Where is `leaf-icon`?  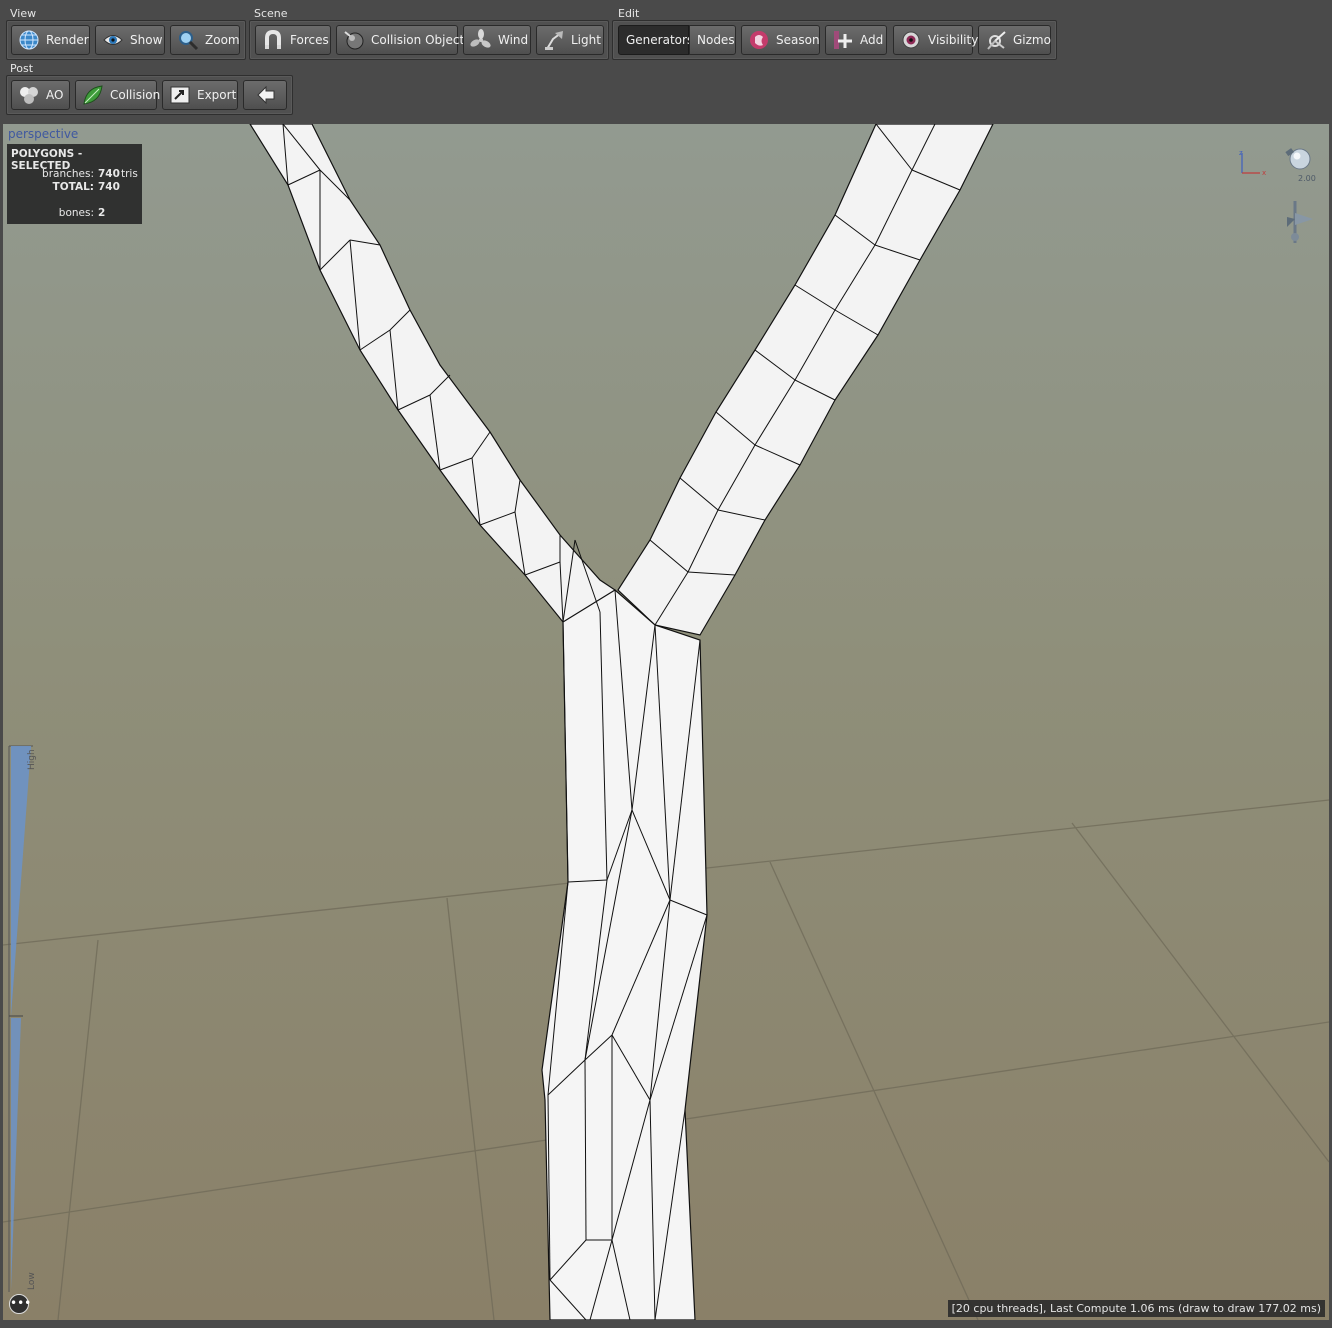 leaf-icon is located at coordinates (93, 95).